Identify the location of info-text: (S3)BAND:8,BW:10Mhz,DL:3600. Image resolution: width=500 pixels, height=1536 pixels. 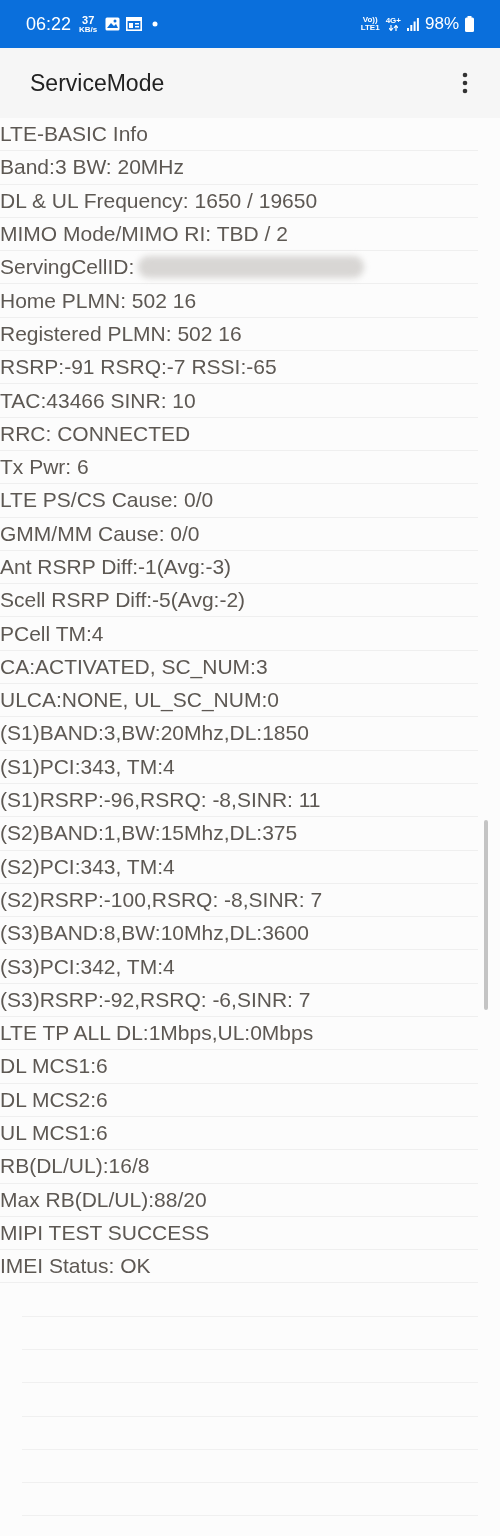
(154, 933).